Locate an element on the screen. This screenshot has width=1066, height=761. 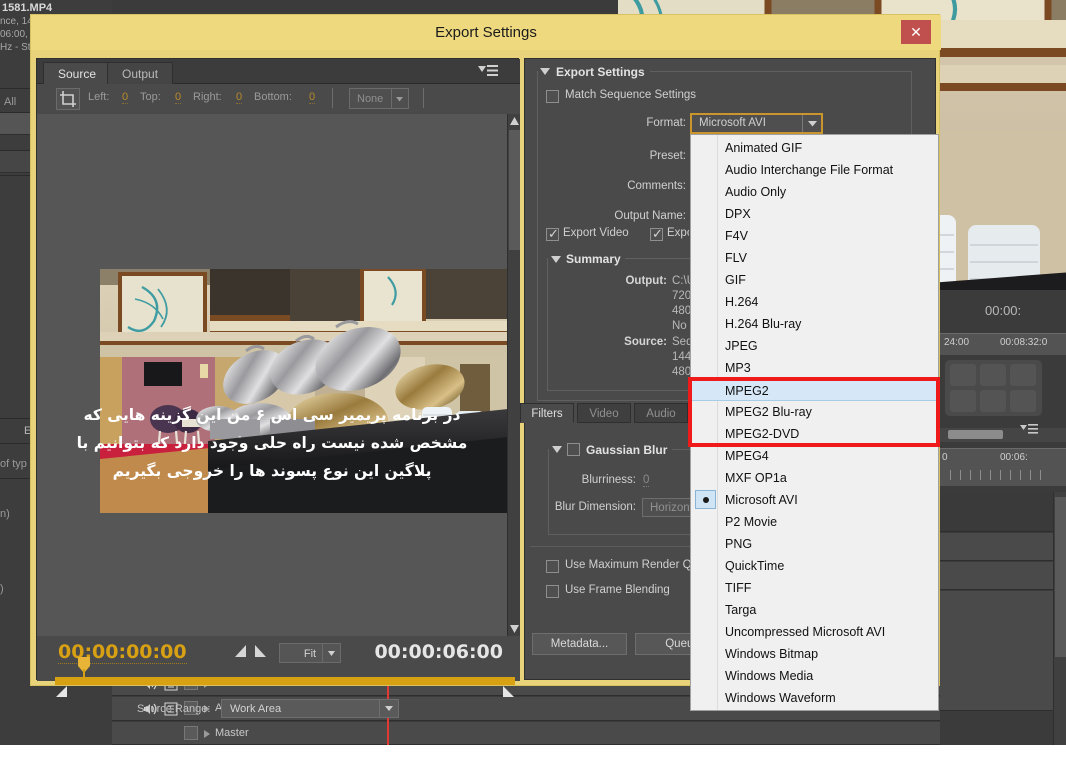
export-video-checkbox: ✓ is located at coordinates (552, 233).